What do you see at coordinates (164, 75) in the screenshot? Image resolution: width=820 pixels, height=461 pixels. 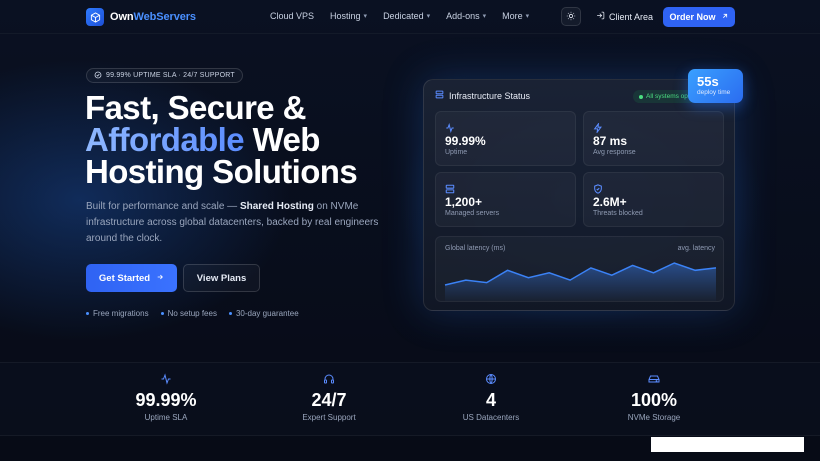 I see `sla-badge: 99.99% UPTIME SLA · 24/7 SUPPORT` at bounding box center [164, 75].